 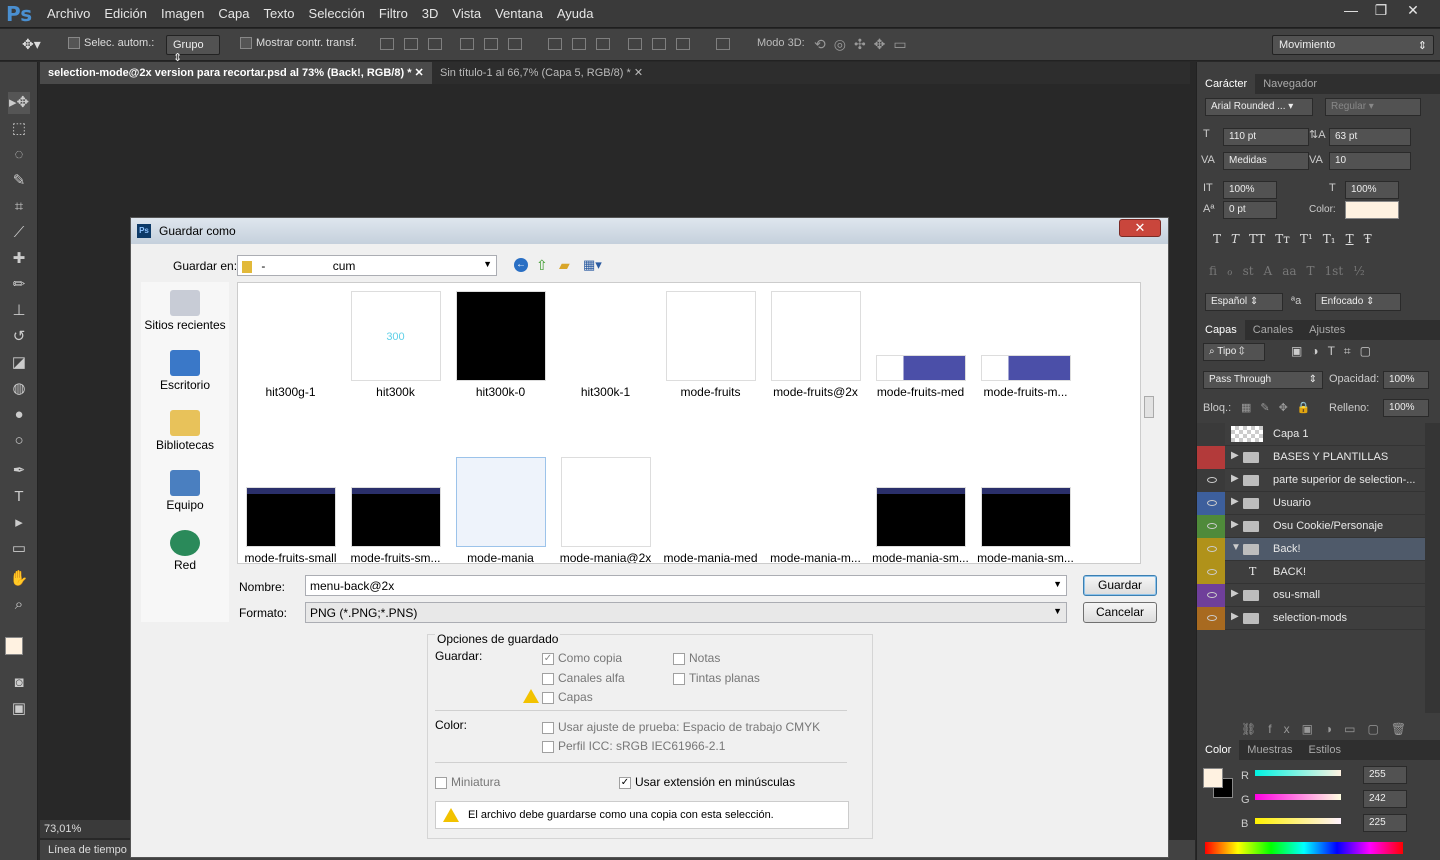 What do you see at coordinates (1358, 302) in the screenshot?
I see `antialias-dropdown: Enfocado ⇕` at bounding box center [1358, 302].